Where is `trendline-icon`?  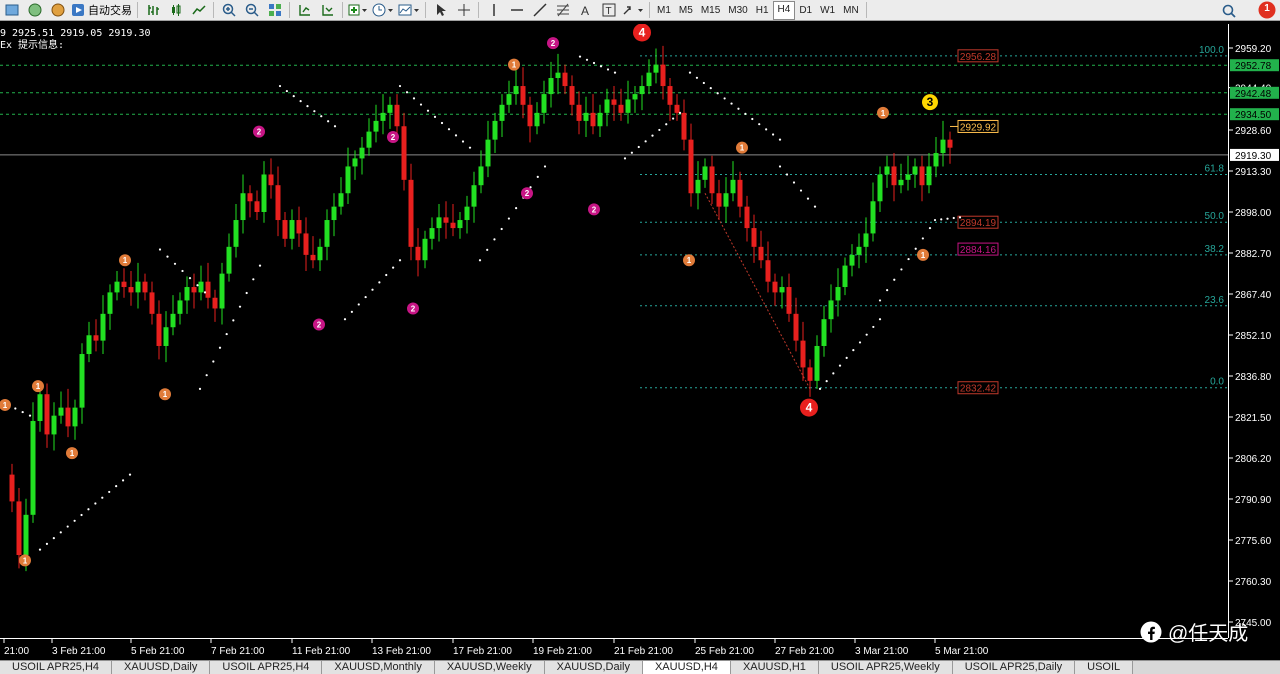 trendline-icon is located at coordinates (539, 10).